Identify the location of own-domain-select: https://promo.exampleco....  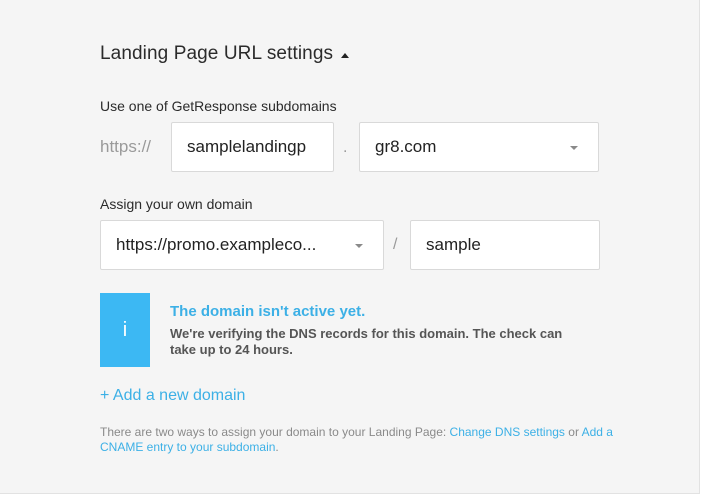
(242, 245).